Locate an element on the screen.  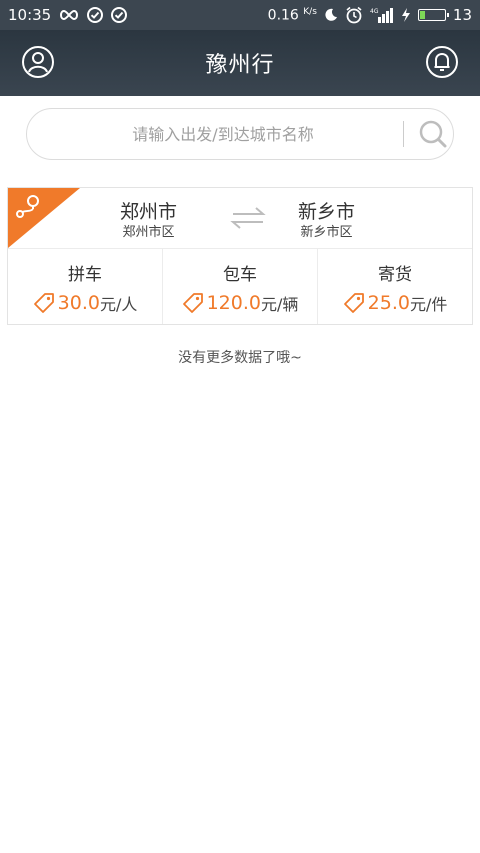
arrival-city-area: 新乡市区 is located at coordinates (326, 232).